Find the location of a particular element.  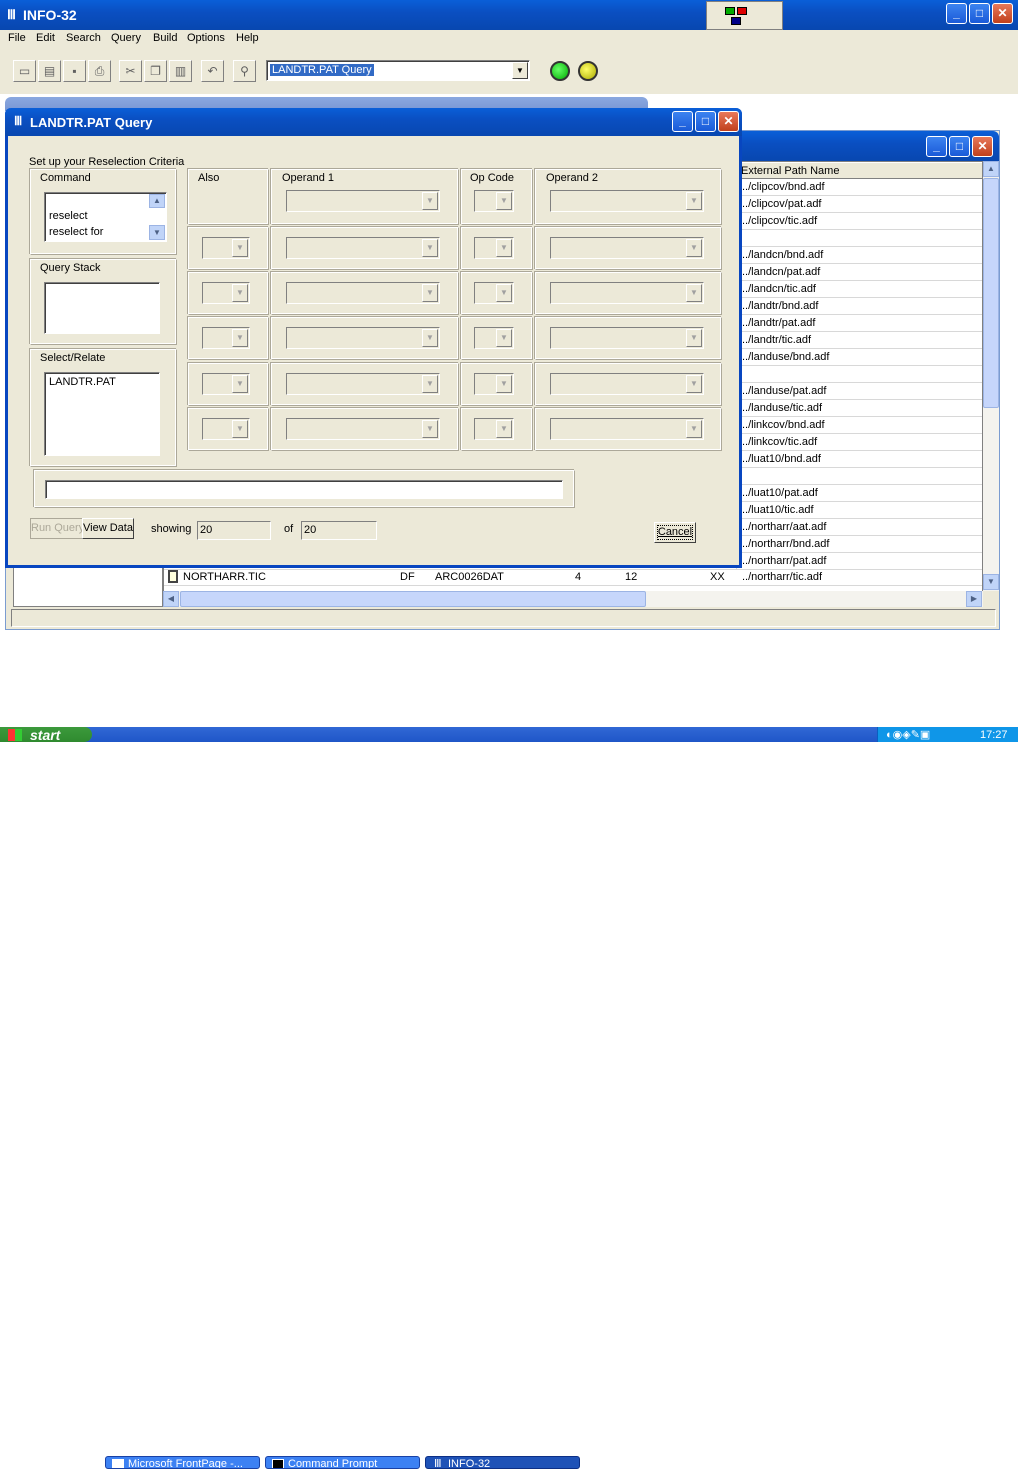

cut-icon: ✂ is located at coordinates (130, 71).